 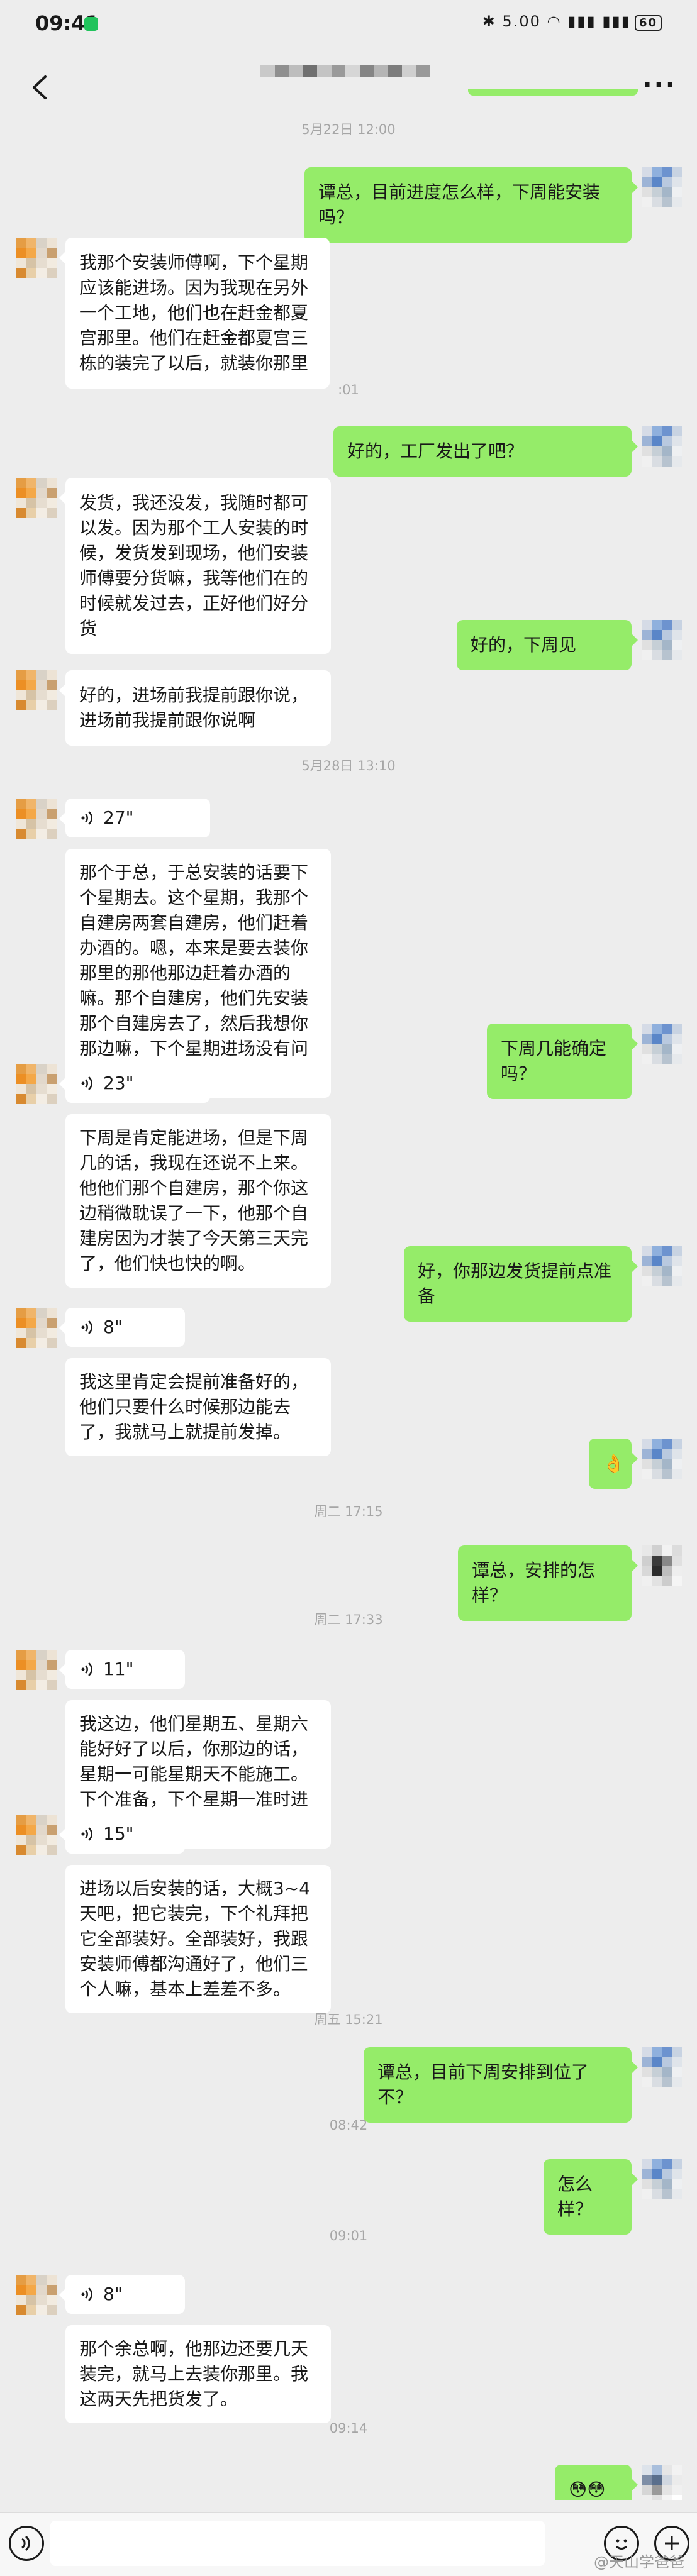 I want to click on voice-bubble: 27", so click(x=134, y=818).